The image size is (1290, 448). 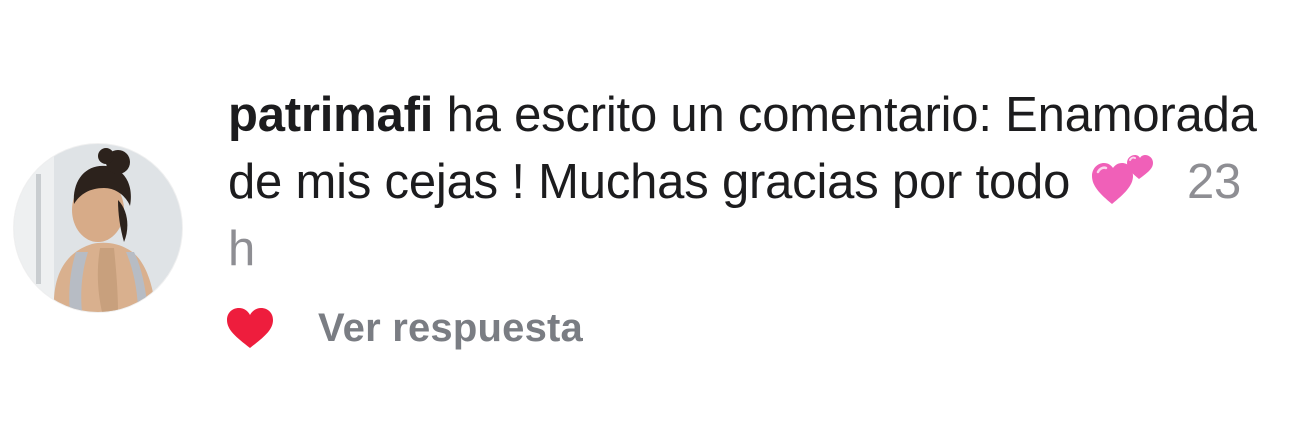 I want to click on avatar, so click(x=98, y=228).